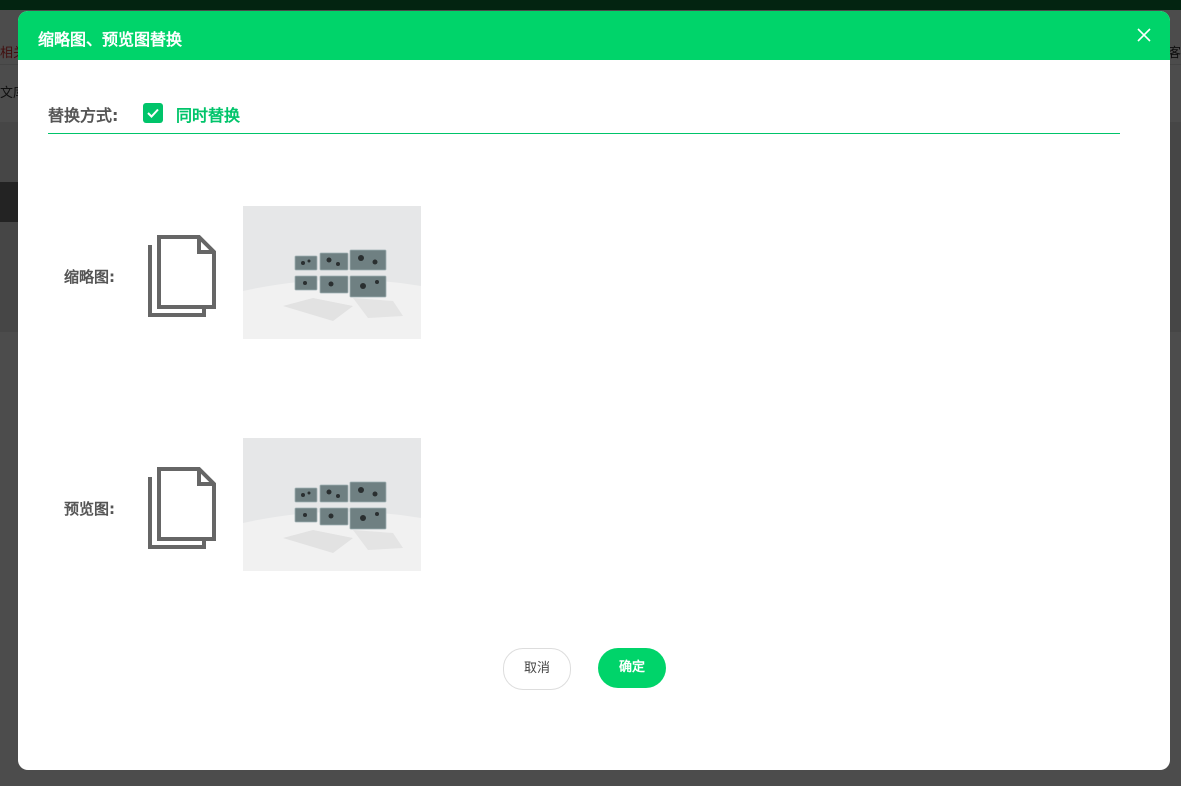 Image resolution: width=1181 pixels, height=786 pixels. What do you see at coordinates (89, 277) in the screenshot?
I see `thumbnail-label: 缩略图:` at bounding box center [89, 277].